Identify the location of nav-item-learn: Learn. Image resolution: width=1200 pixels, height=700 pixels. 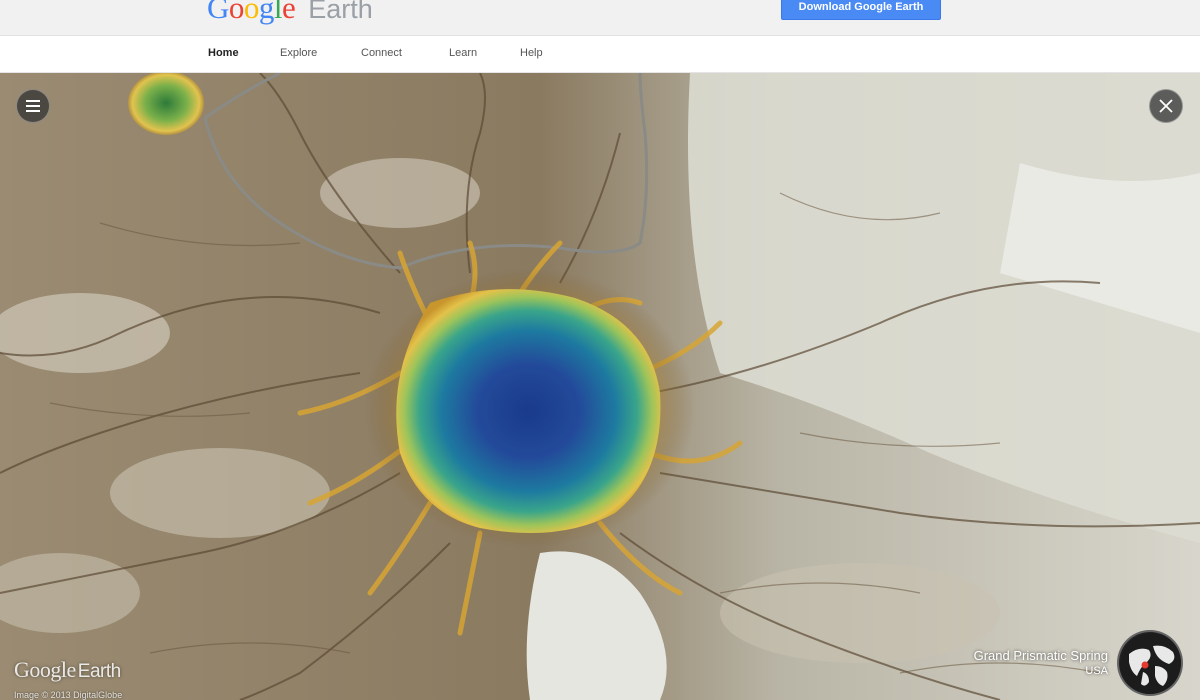
(463, 53).